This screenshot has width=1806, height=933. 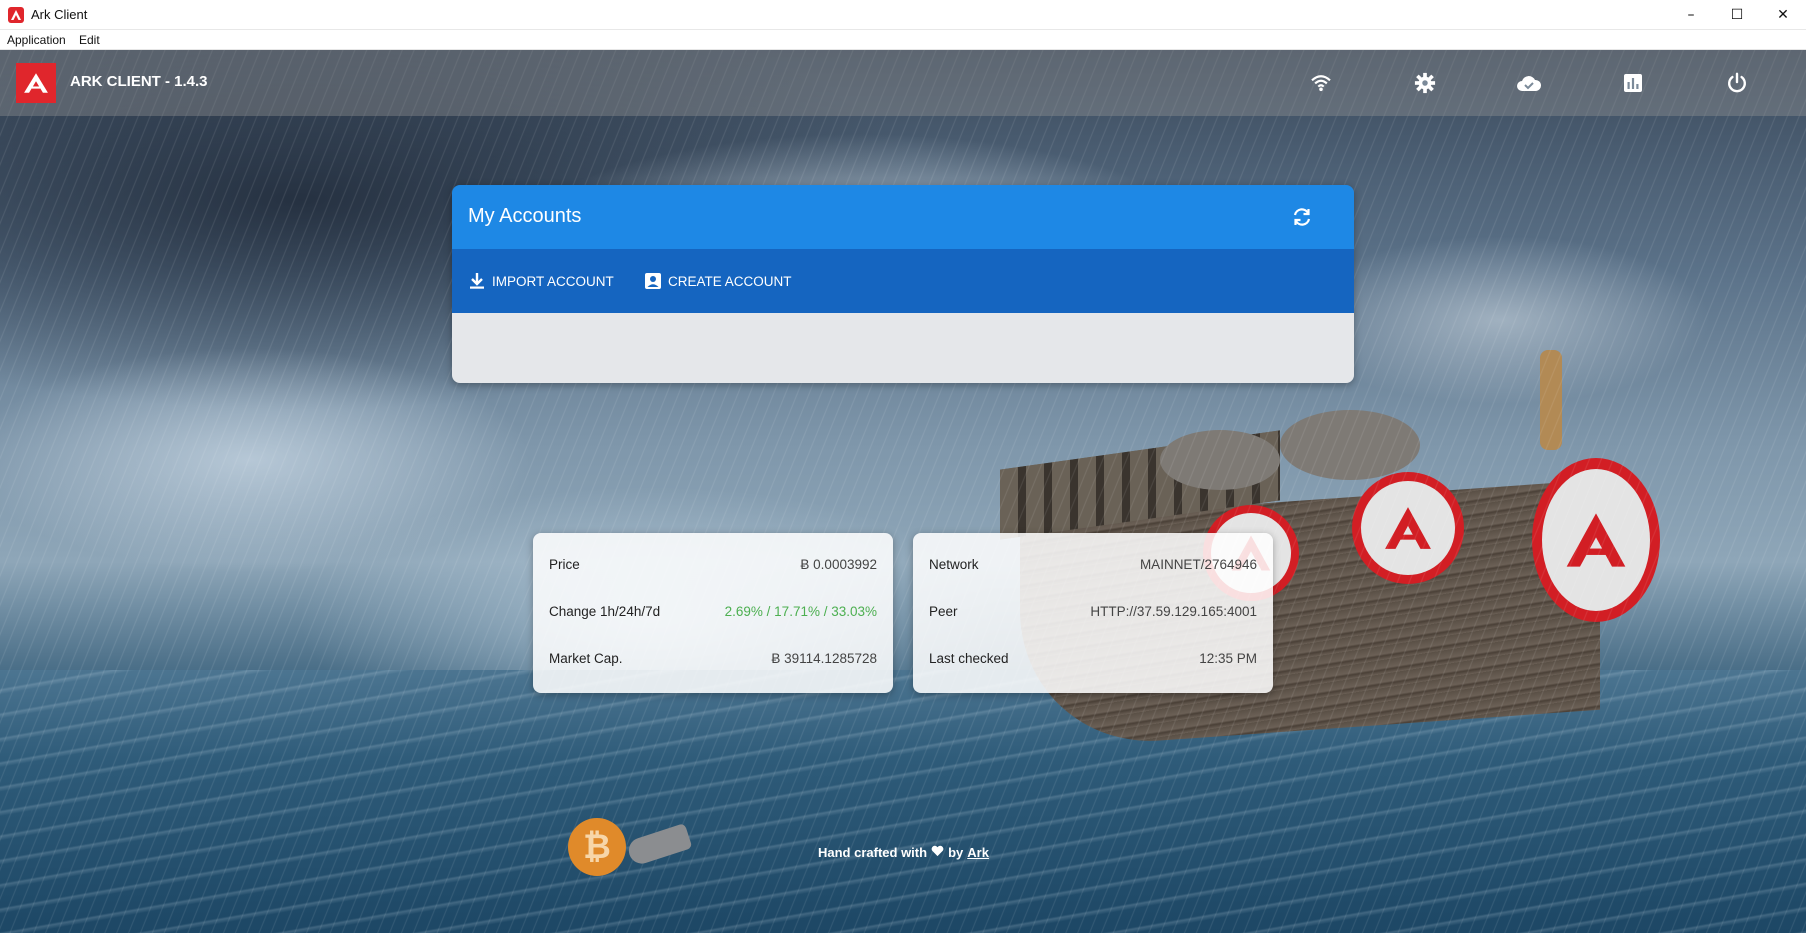 What do you see at coordinates (605, 611) in the screenshot?
I see `change-label: Change 1h/24h/7d` at bounding box center [605, 611].